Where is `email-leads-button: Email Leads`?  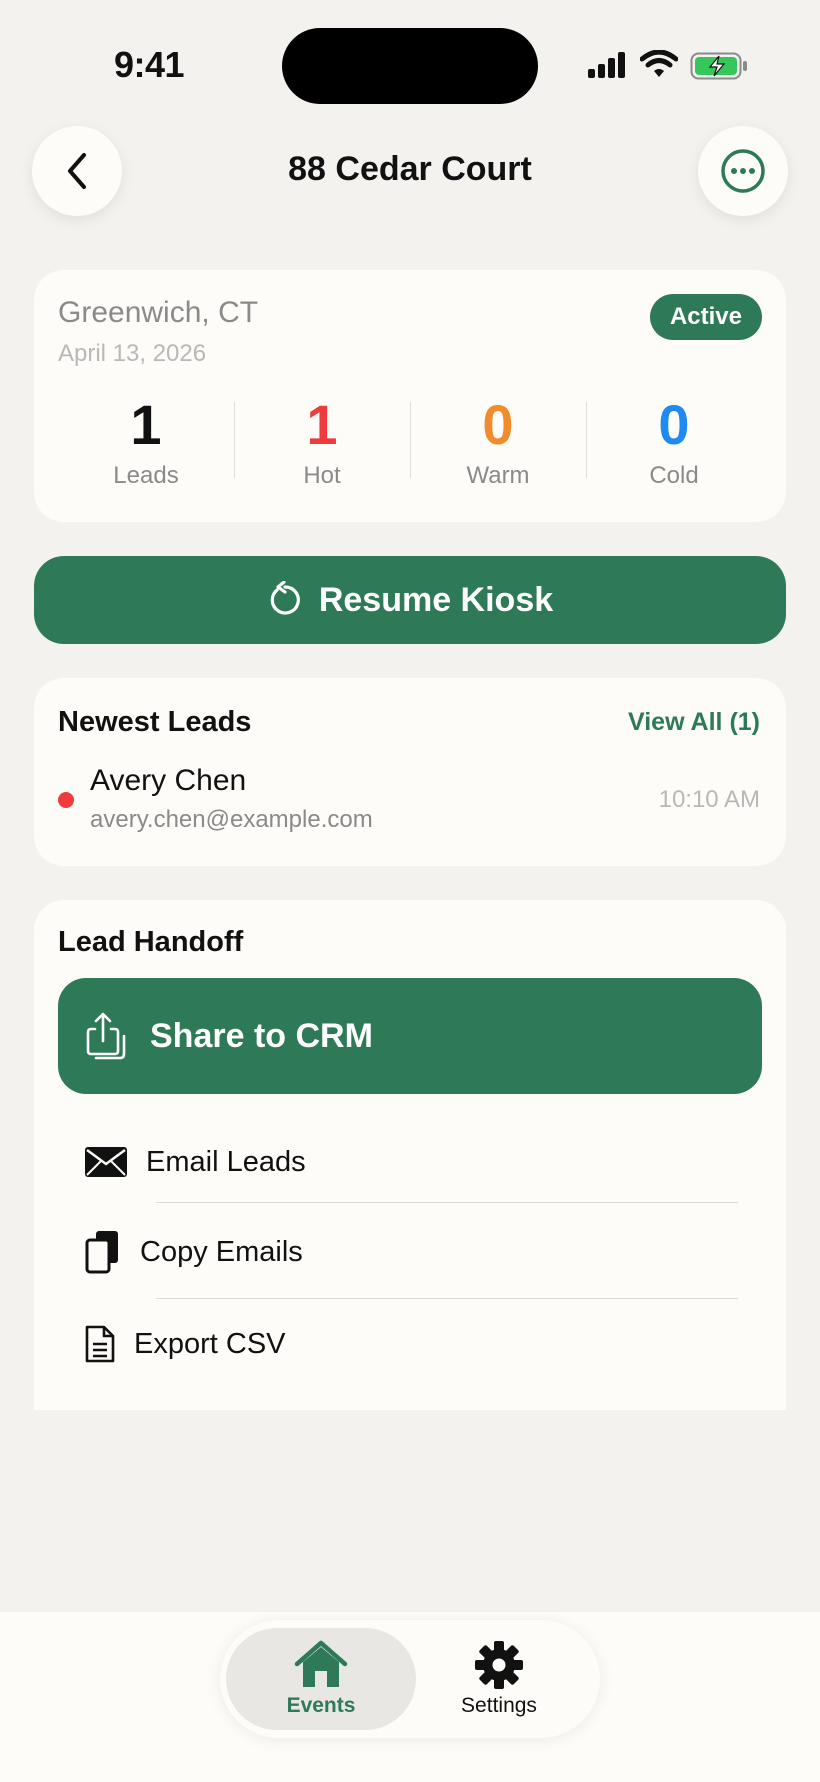 email-leads-button: Email Leads is located at coordinates (415, 1162).